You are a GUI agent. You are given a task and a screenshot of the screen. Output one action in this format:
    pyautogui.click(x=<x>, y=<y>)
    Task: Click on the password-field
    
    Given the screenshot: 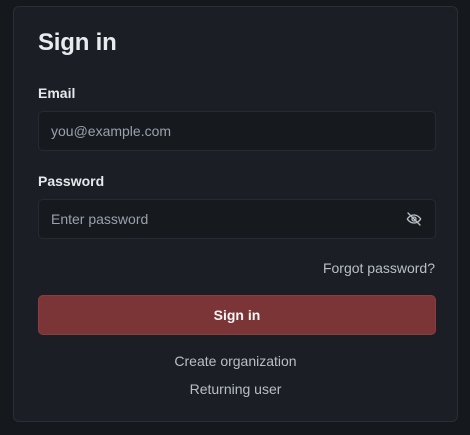 What is the action you would take?
    pyautogui.click(x=224, y=219)
    